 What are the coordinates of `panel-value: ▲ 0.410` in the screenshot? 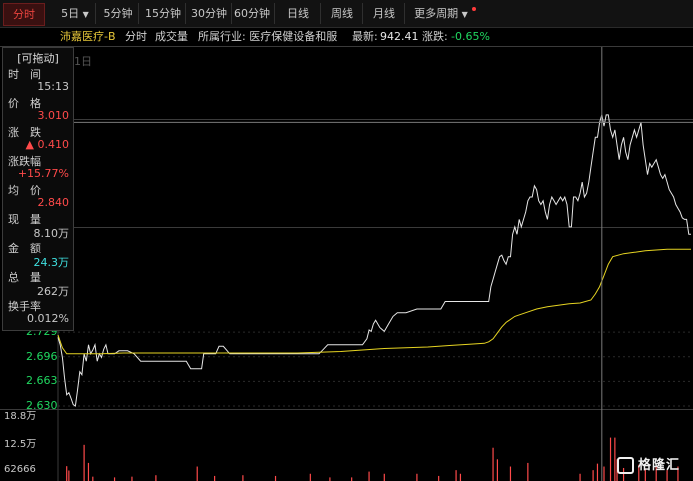 It's located at (47, 144).